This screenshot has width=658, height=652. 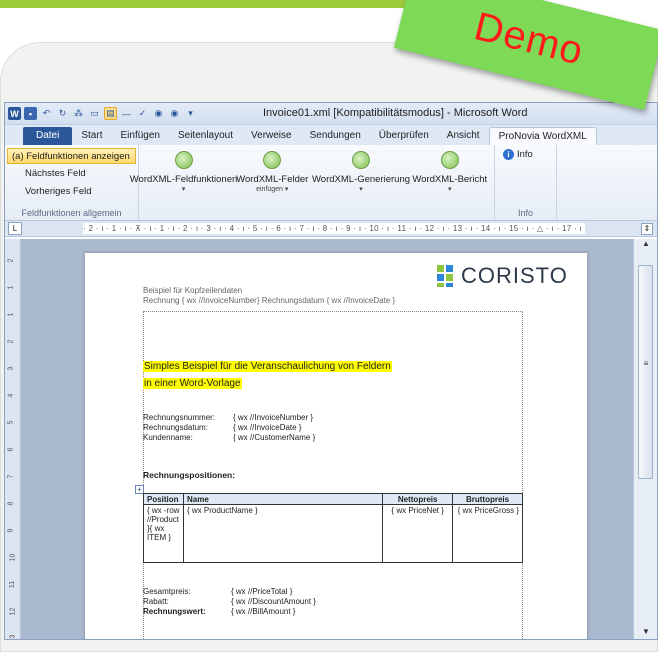 I want to click on vertical-ruler-mark: 12, so click(x=13, y=611).